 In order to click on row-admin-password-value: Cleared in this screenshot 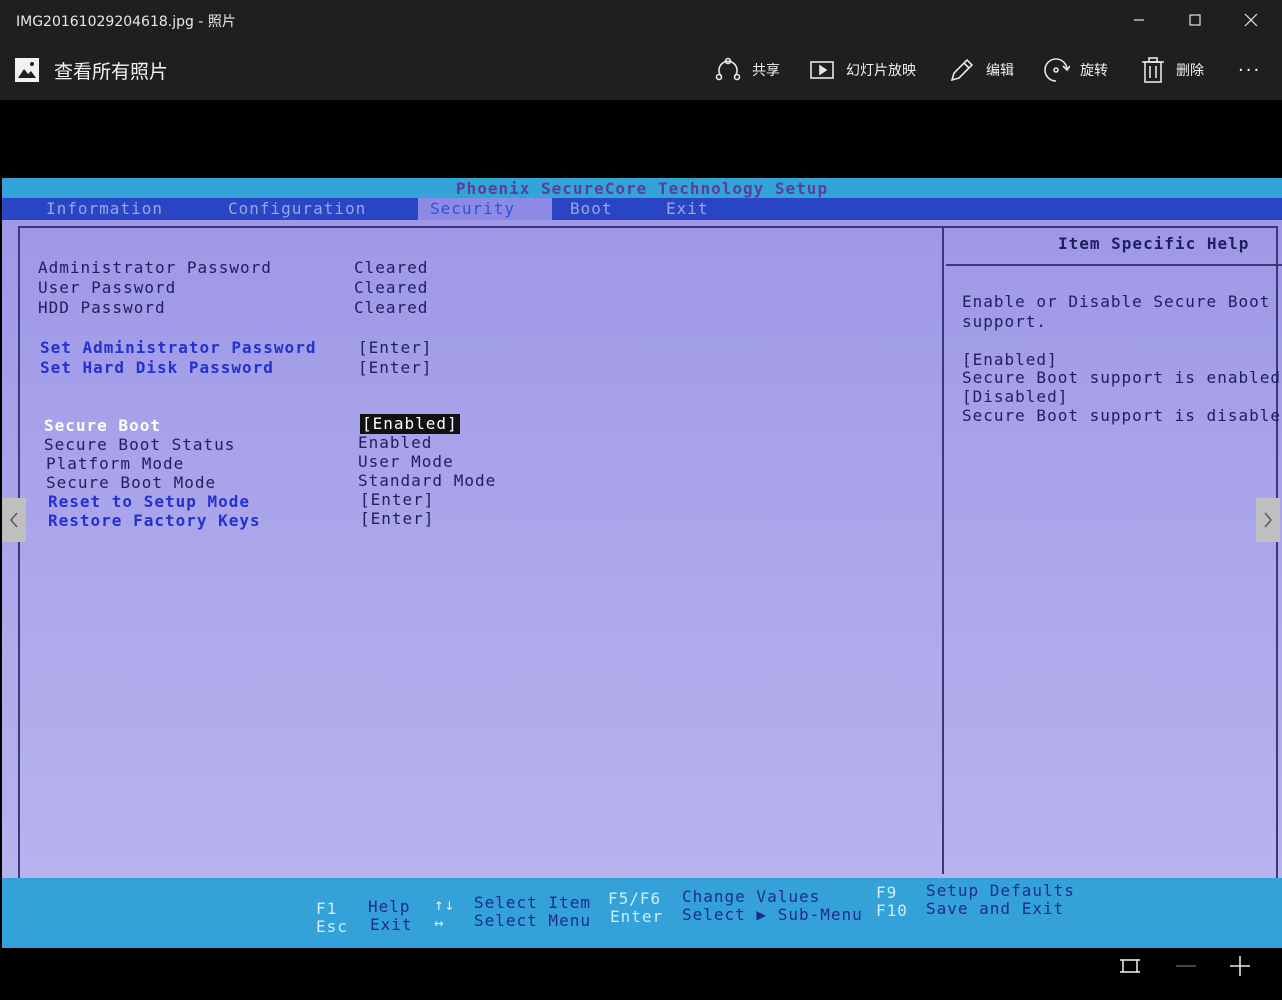, I will do `click(391, 267)`.